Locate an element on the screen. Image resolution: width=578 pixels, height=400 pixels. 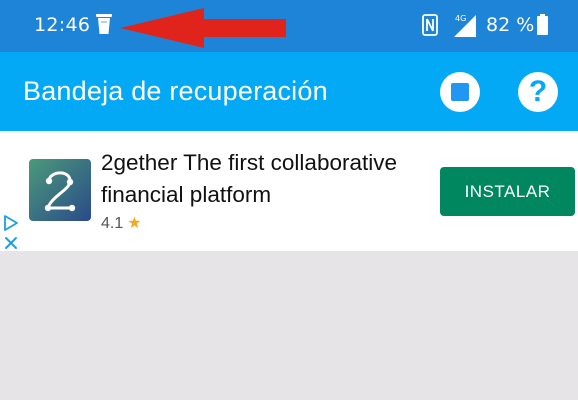
adchoices-icon is located at coordinates (11, 223).